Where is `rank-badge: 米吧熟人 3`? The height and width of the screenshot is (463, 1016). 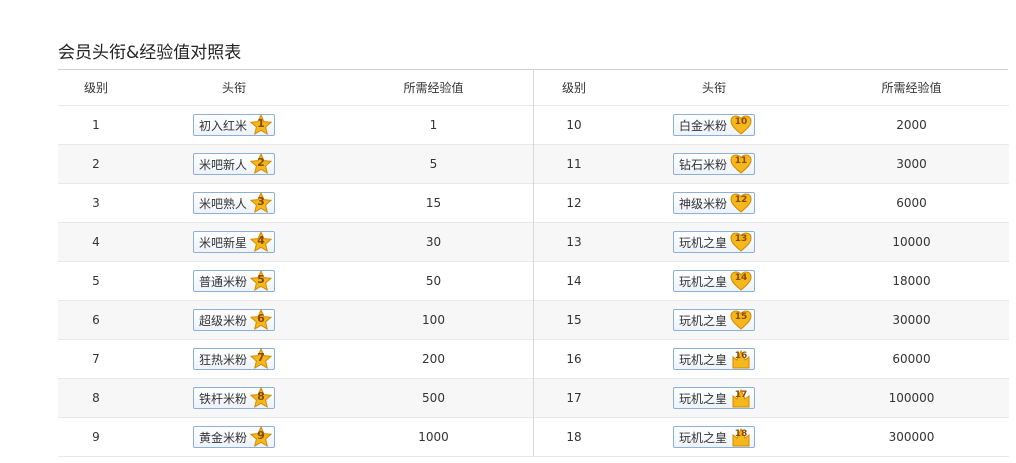
rank-badge: 米吧熟人 3 is located at coordinates (233, 203).